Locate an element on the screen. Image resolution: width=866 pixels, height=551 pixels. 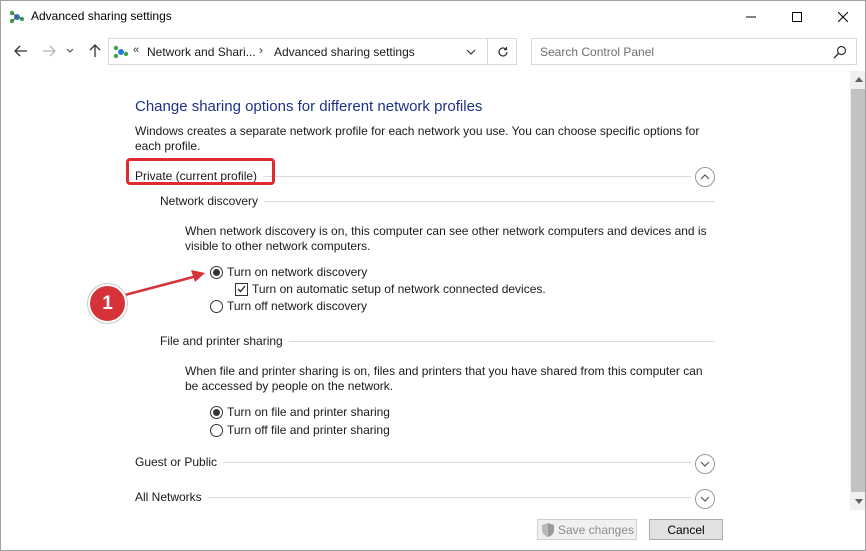
forward-button is located at coordinates (49, 51).